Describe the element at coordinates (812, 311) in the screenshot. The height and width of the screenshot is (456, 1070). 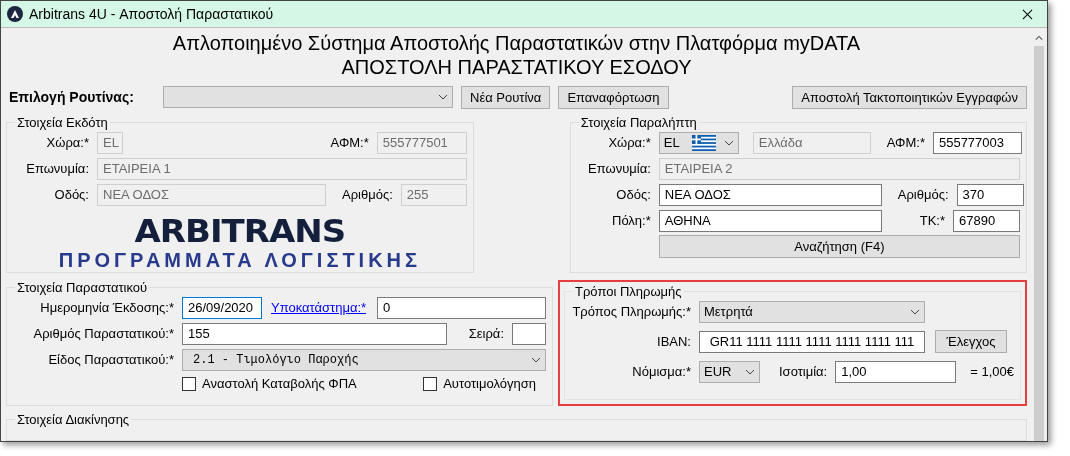
I see `payment-method-dropdown: Μετρητά` at that location.